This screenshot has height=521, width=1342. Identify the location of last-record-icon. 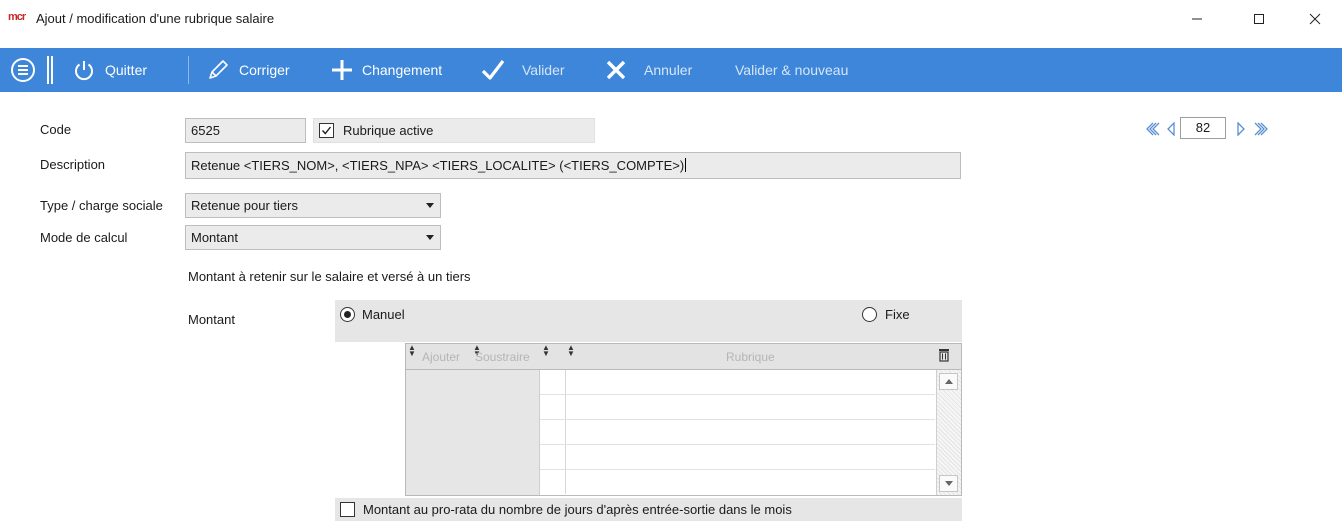
(1261, 129).